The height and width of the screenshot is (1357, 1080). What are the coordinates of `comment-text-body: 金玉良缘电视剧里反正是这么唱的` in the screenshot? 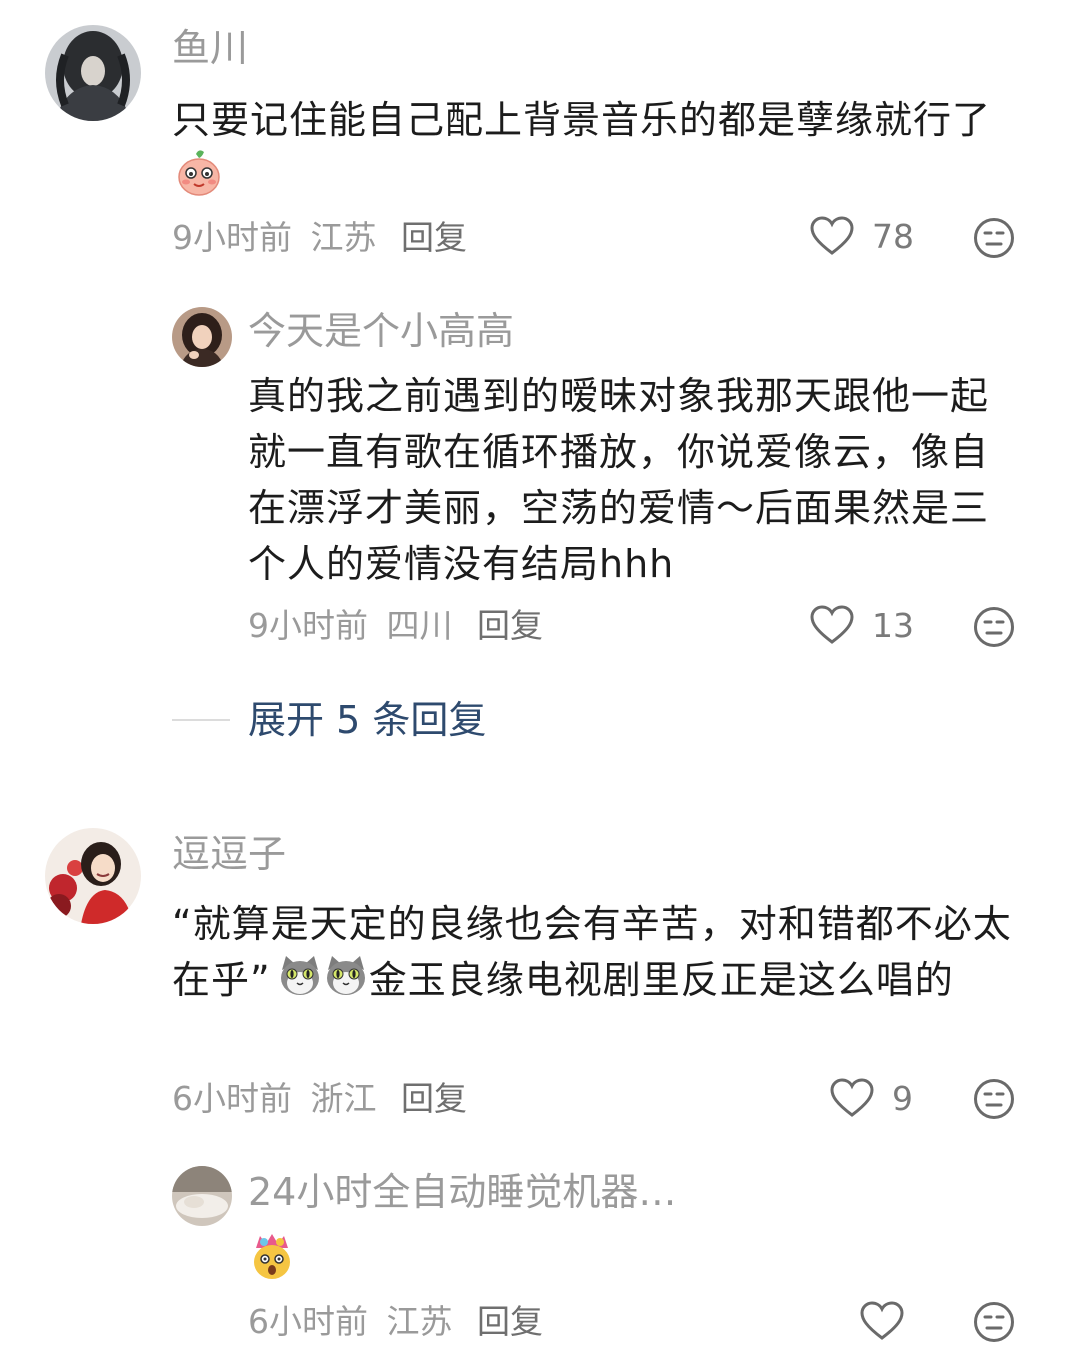 It's located at (661, 980).